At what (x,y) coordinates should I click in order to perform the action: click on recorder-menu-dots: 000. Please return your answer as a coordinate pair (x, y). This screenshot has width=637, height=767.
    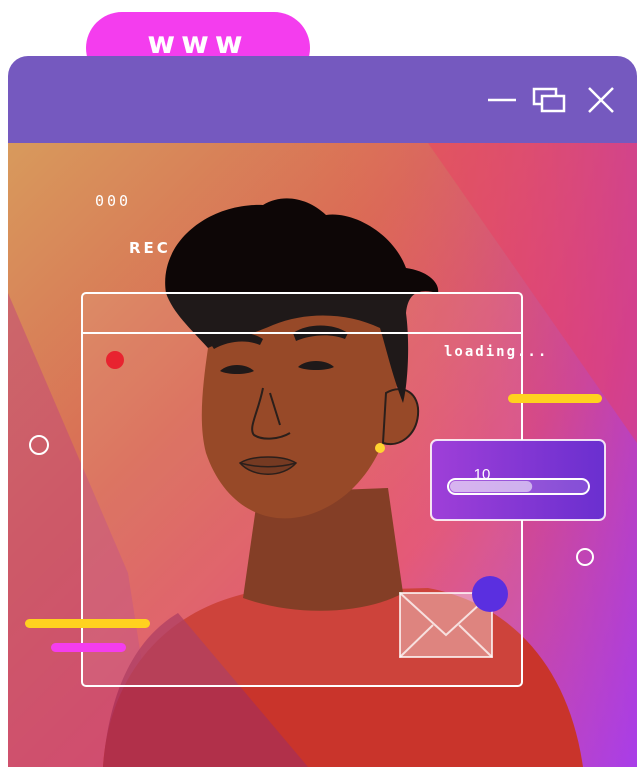
    Looking at the image, I should click on (113, 201).